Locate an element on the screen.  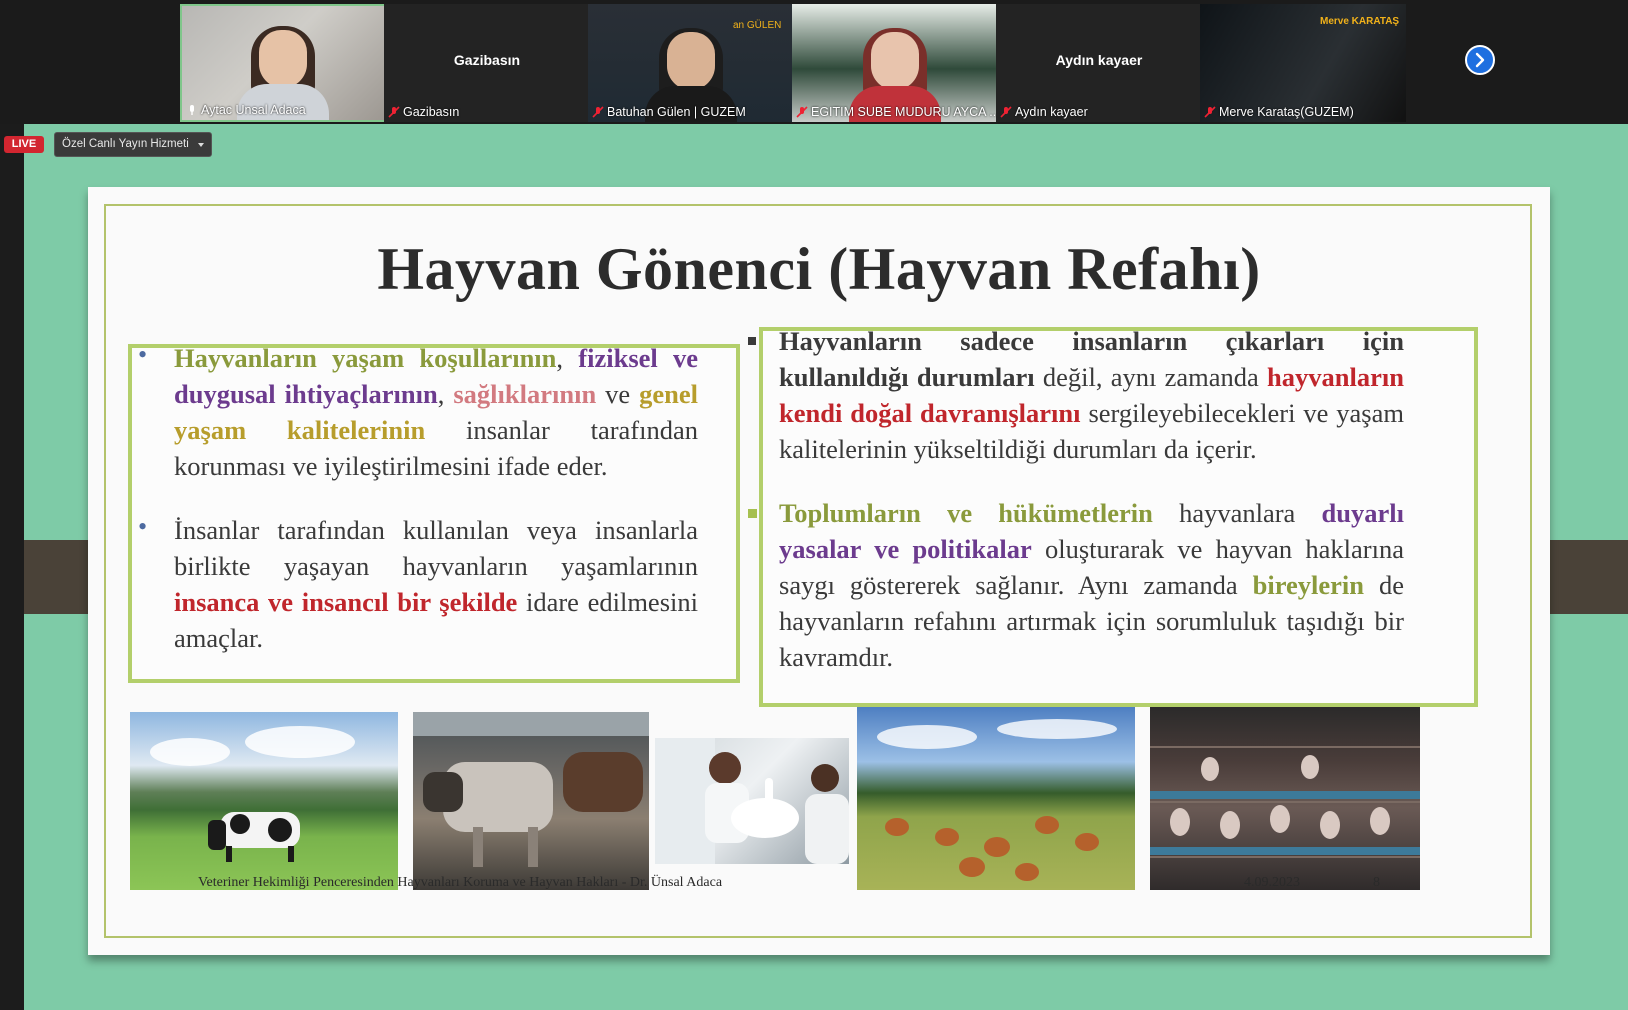
slide-title: Hayvan Gönenci (Hayvan Refahı) is located at coordinates (819, 269).